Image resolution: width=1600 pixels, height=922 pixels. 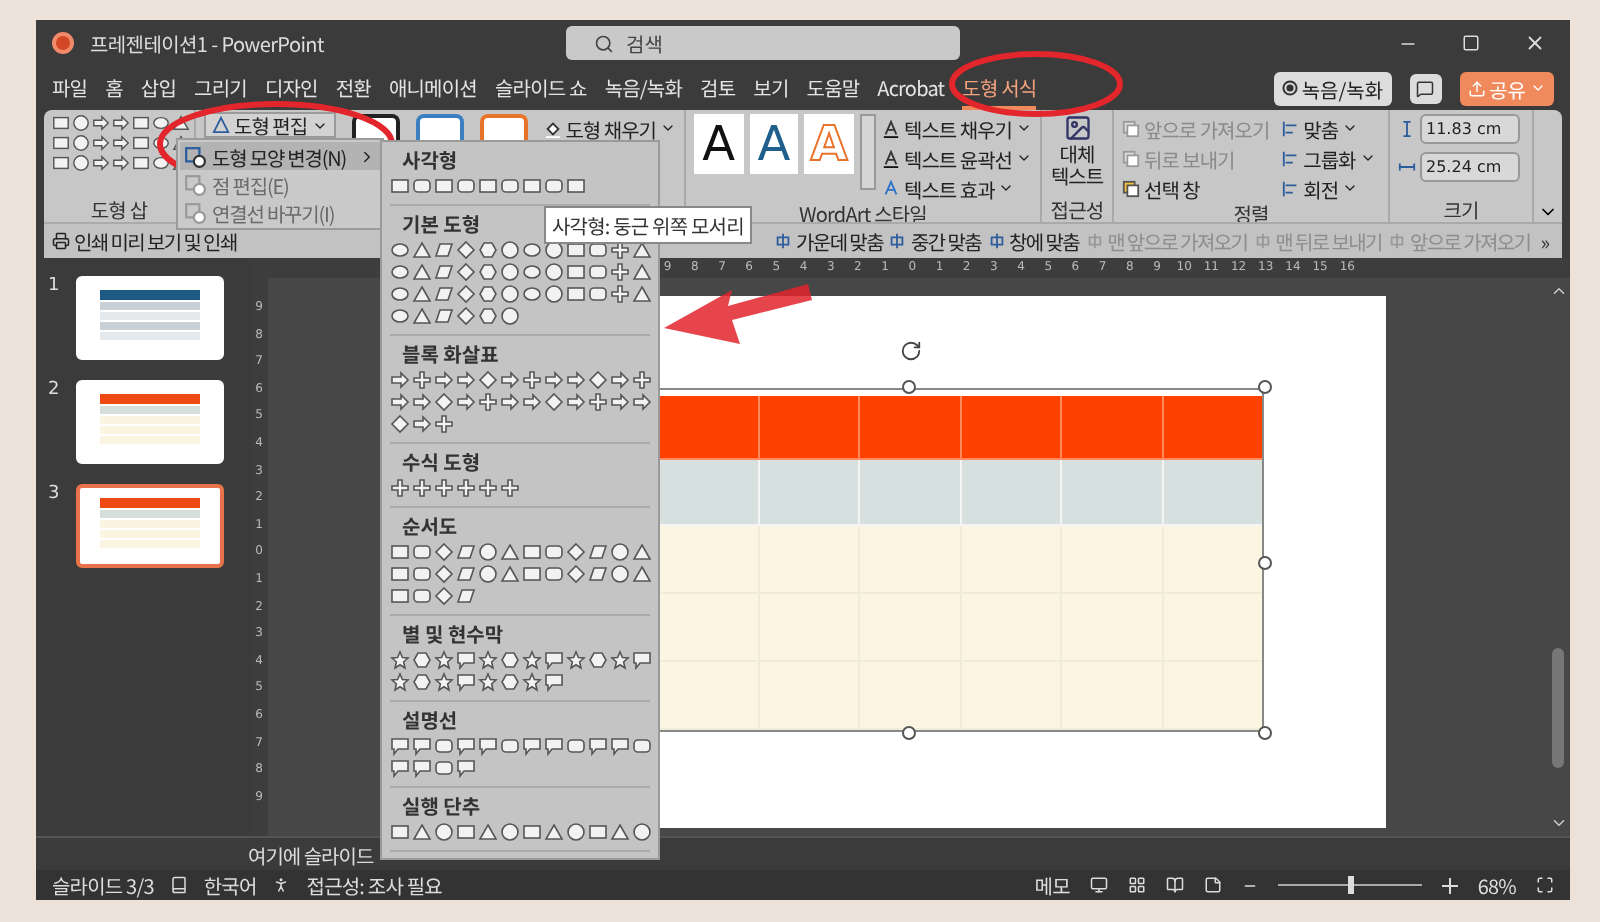 What do you see at coordinates (220, 88) in the screenshot?
I see `menu-tab: 그리기` at bounding box center [220, 88].